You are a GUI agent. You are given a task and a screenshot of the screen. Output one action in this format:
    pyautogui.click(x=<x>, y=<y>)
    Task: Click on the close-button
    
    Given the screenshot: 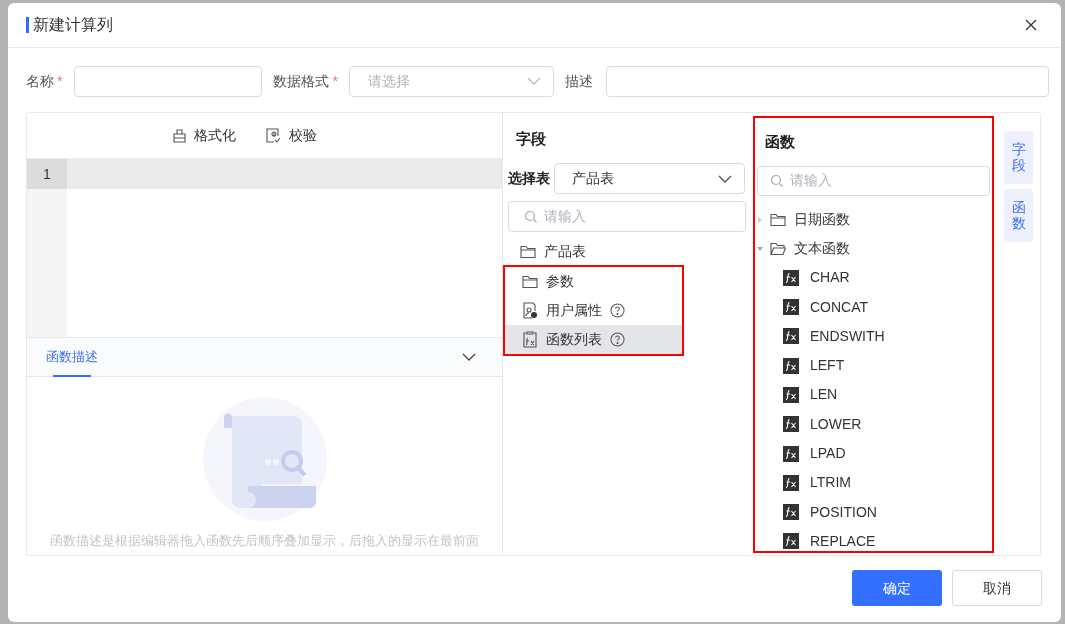 What is the action you would take?
    pyautogui.click(x=1031, y=25)
    